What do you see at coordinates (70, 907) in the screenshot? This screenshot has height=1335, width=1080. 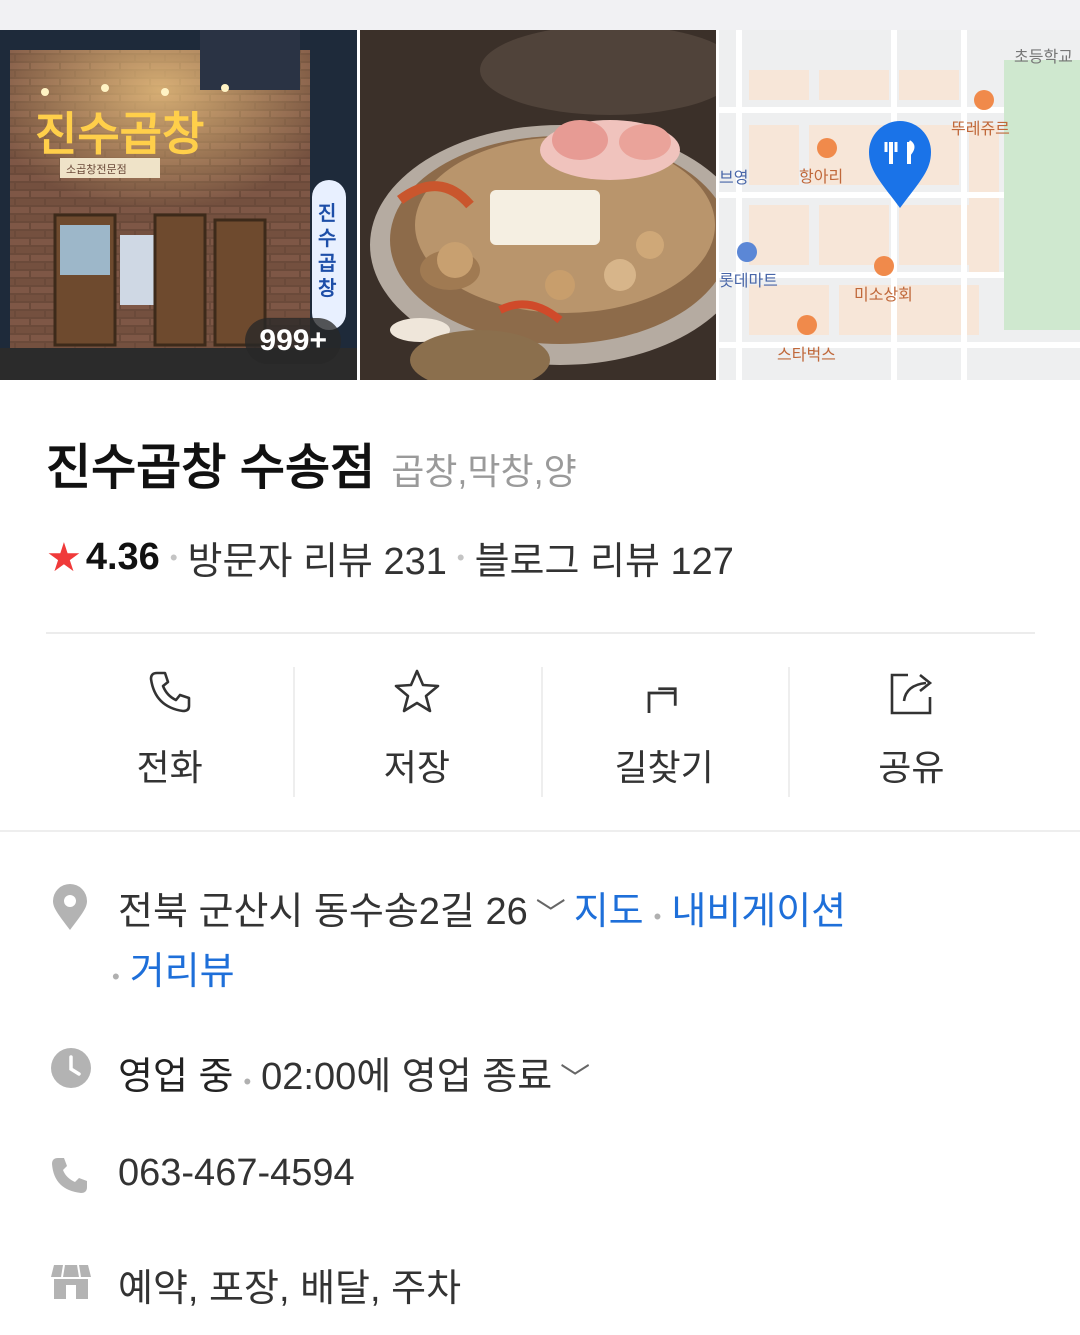 I see `location-pin-icon` at bounding box center [70, 907].